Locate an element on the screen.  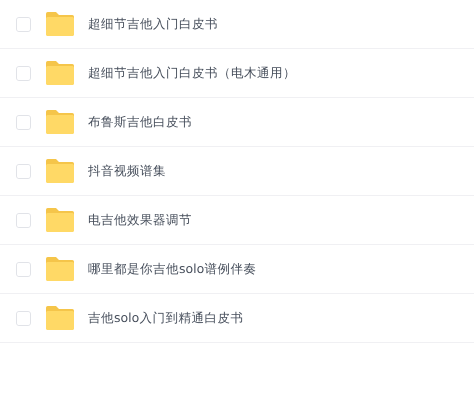
folder-name: 超细节吉他入门白皮书（电木通用） is located at coordinates (192, 73).